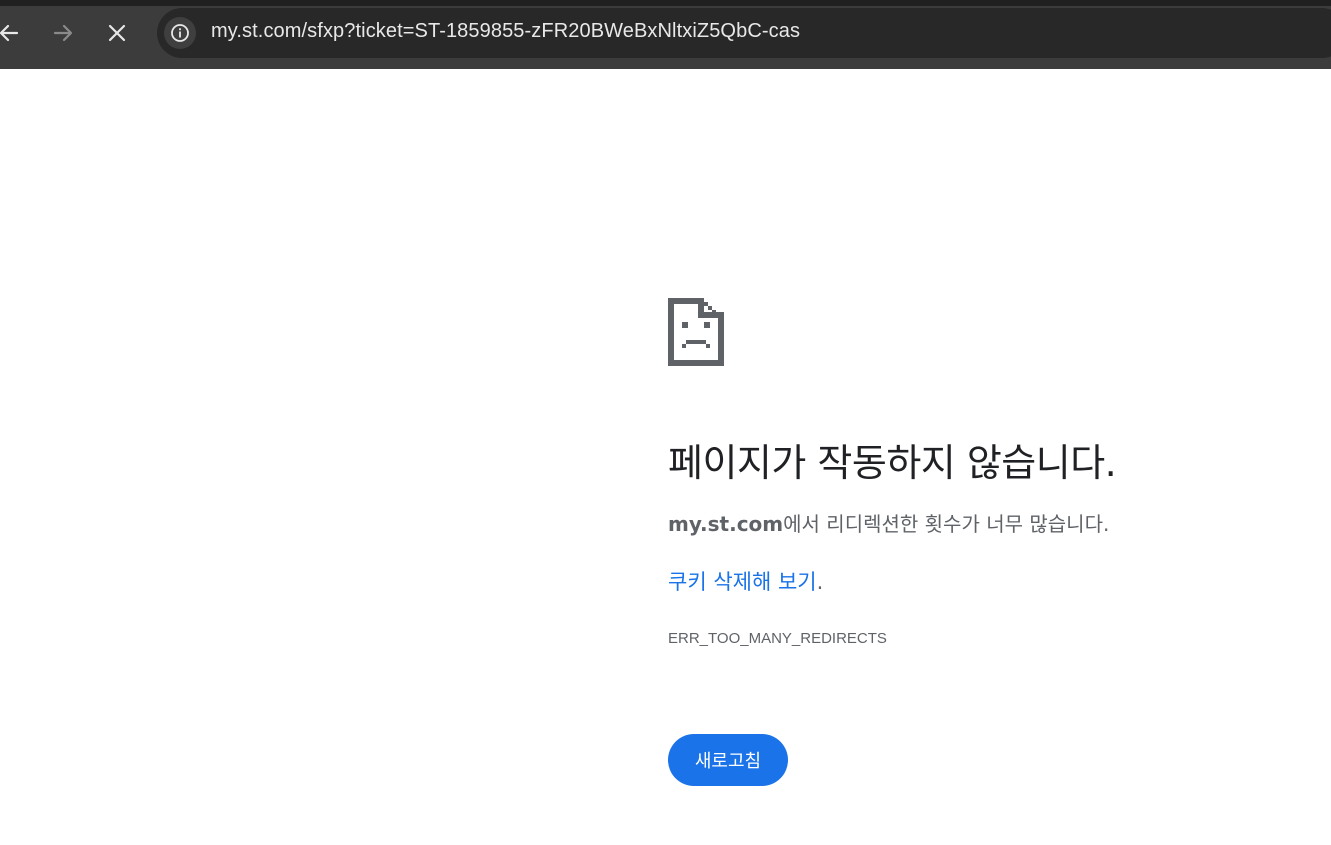 The image size is (1331, 845). I want to click on arrow-right-icon, so click(63, 33).